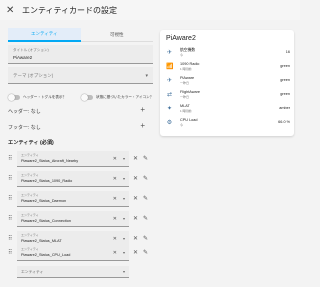  I want to click on add-header-button: +, so click(142, 110).